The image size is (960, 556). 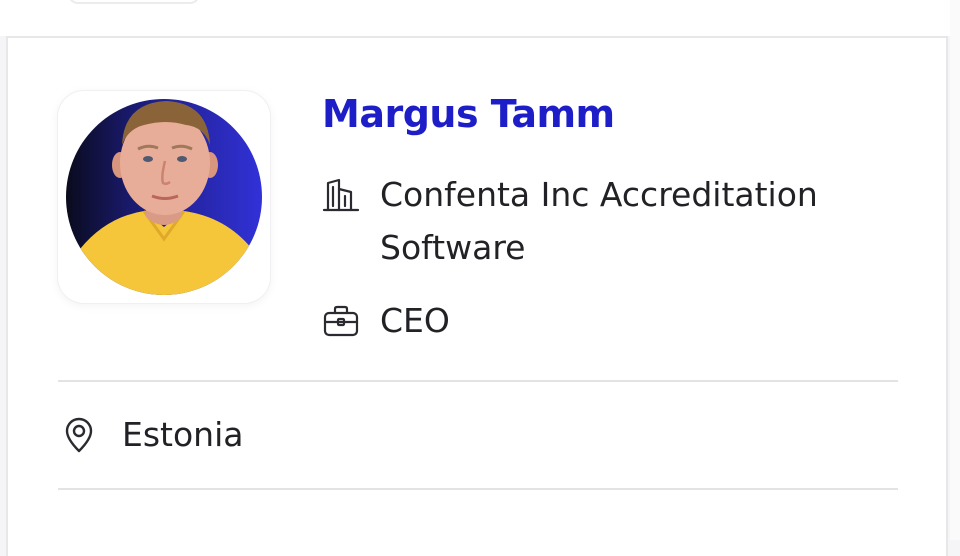 I want to click on avatar-photo, so click(x=164, y=197).